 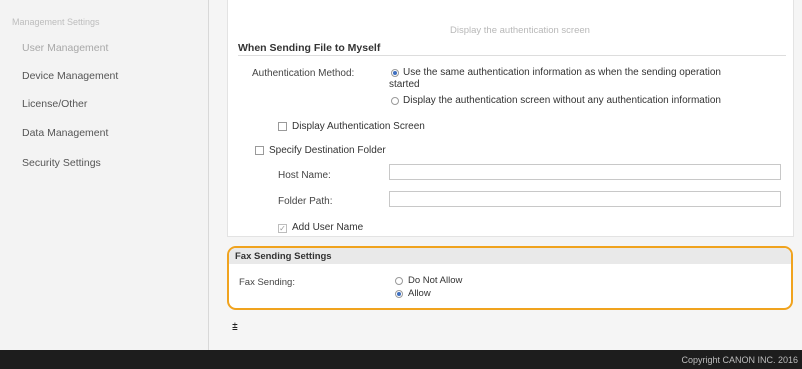 What do you see at coordinates (395, 73) in the screenshot?
I see `auth-same-info-radio` at bounding box center [395, 73].